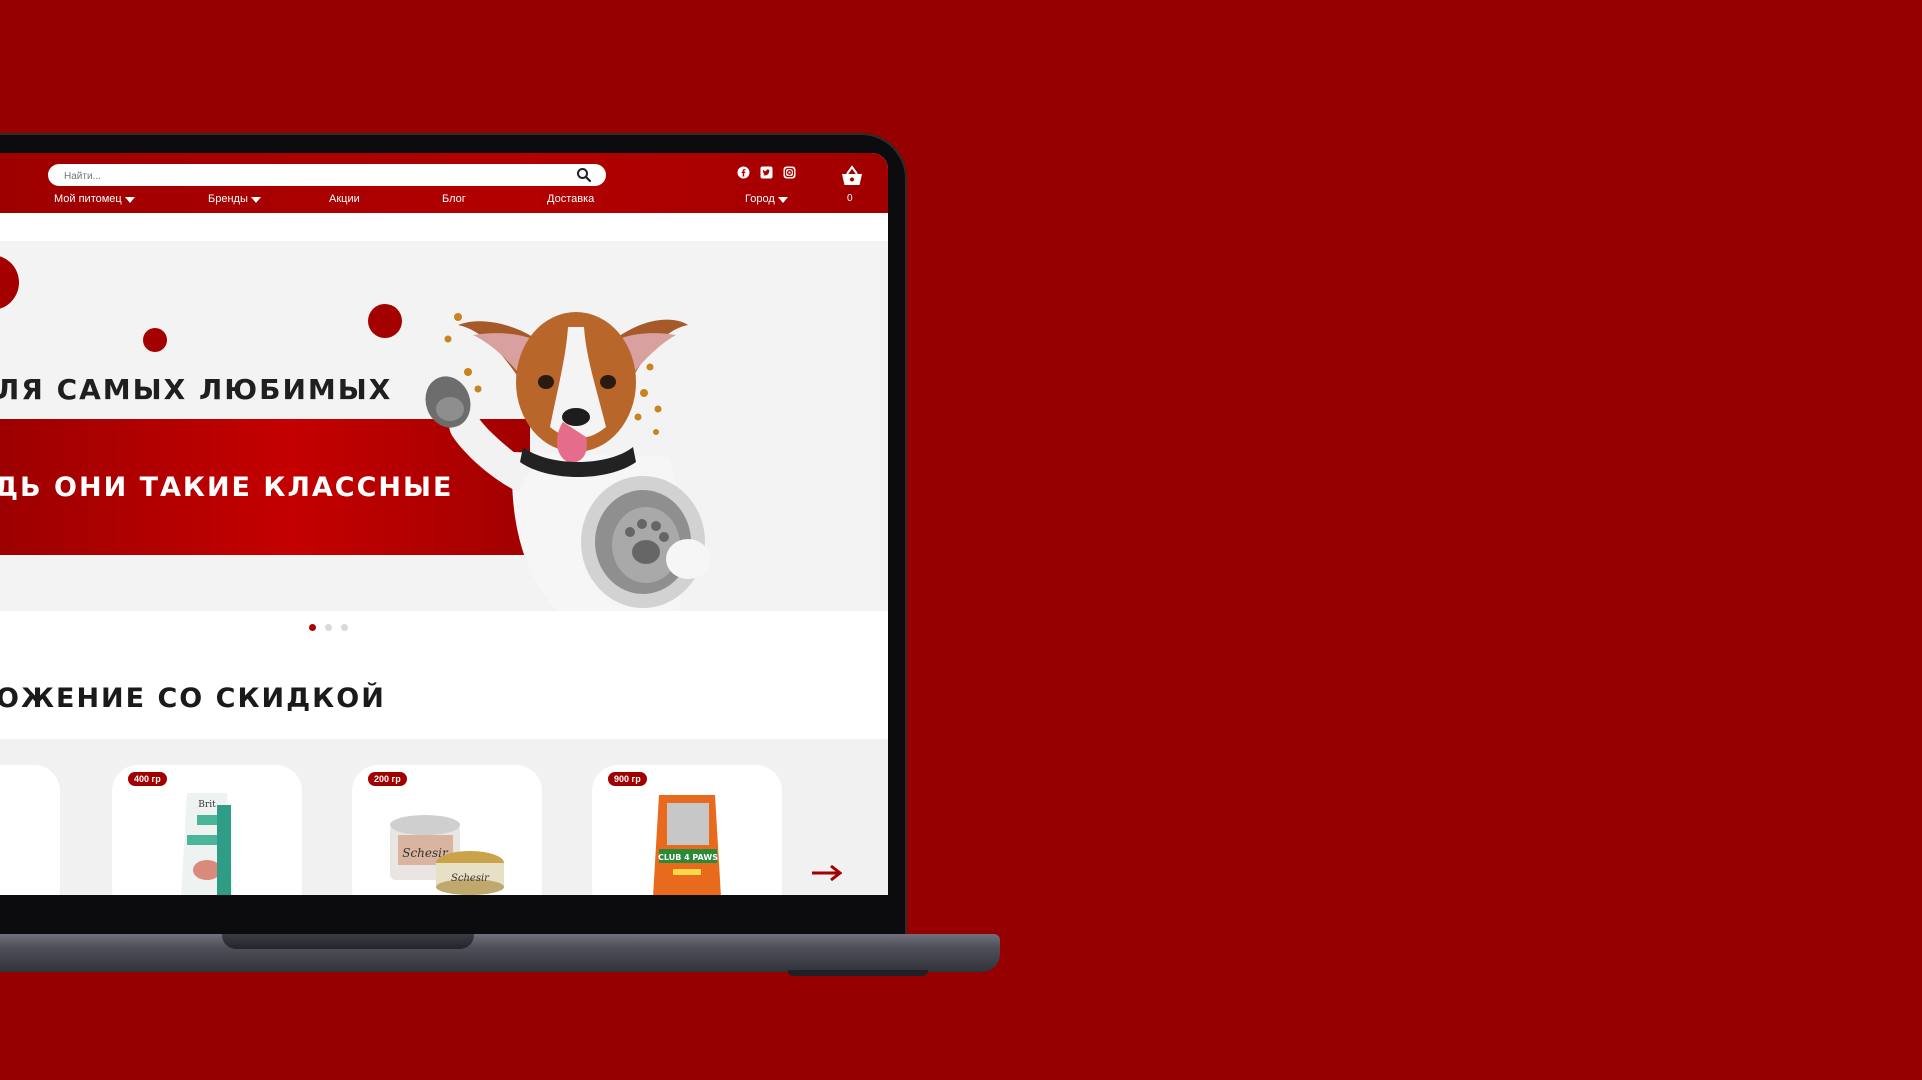  Describe the element at coordinates (850, 198) in the screenshot. I see `cart-count: 0` at that location.